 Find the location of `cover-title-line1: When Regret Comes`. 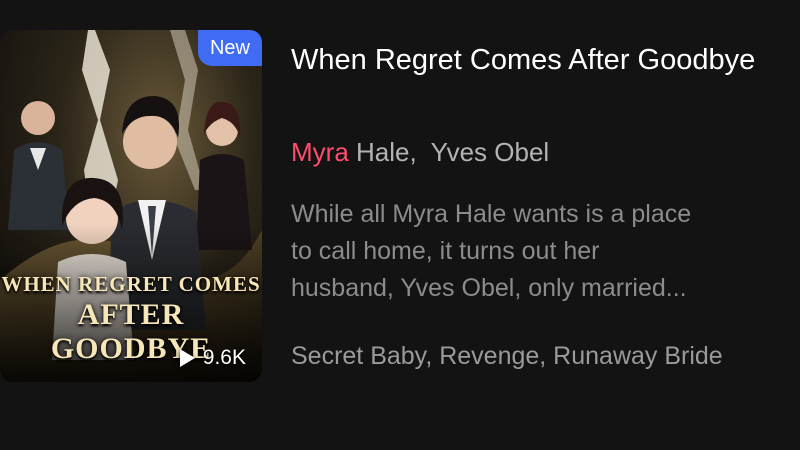

cover-title-line1: When Regret Comes is located at coordinates (131, 284).